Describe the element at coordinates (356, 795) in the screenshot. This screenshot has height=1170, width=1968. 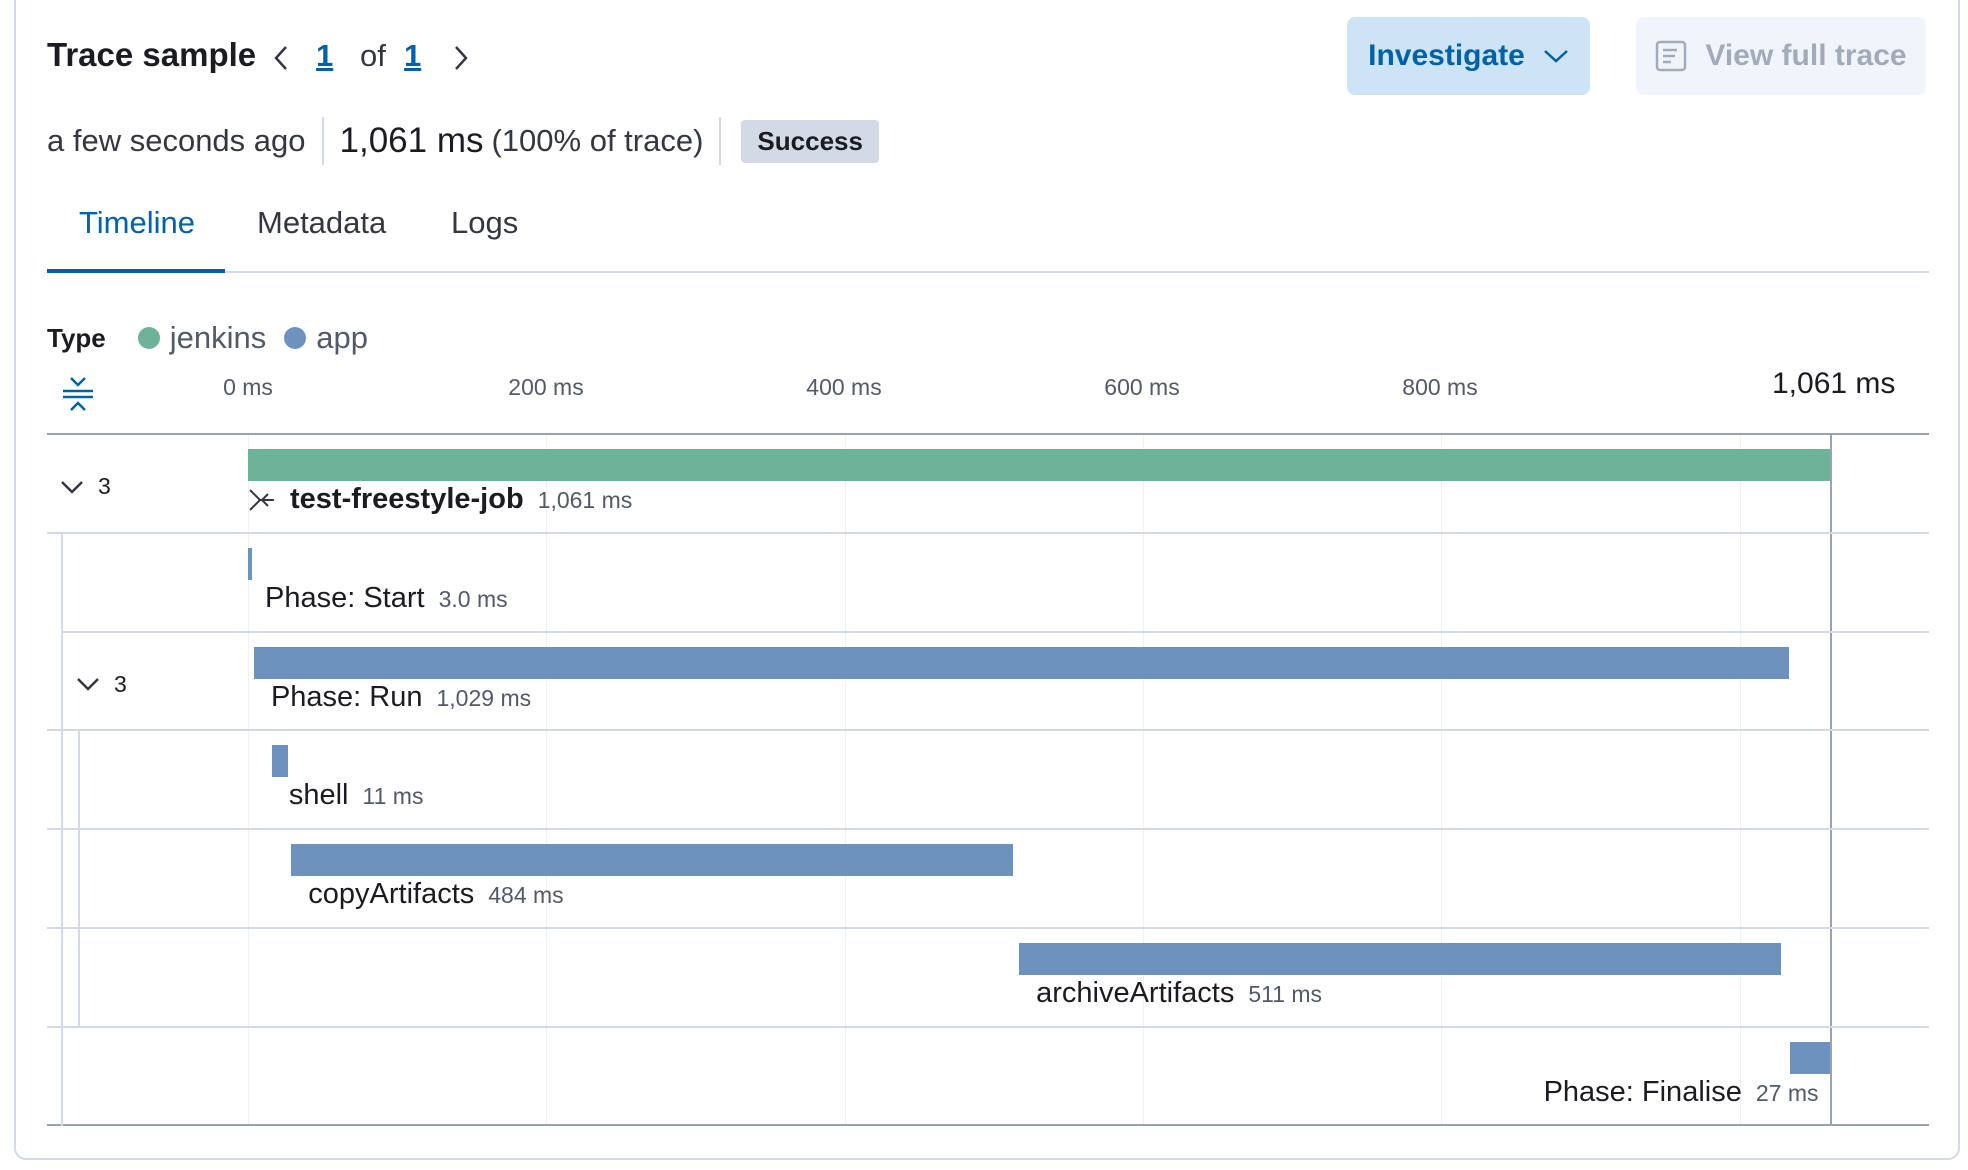
I see `span-label: shell 11 ms` at that location.